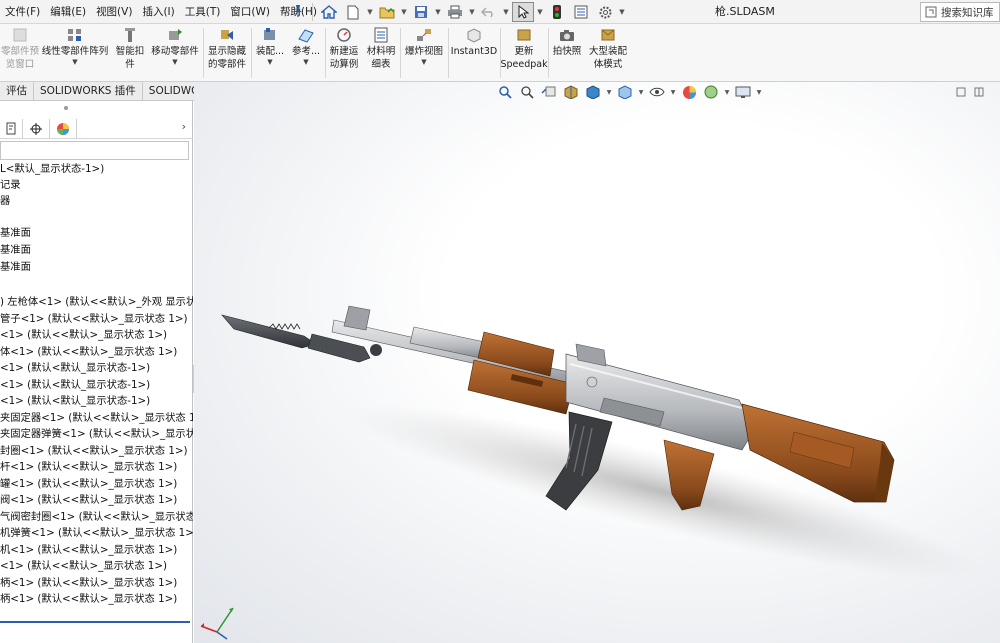  I want to click on display-style-icon, so click(625, 92).